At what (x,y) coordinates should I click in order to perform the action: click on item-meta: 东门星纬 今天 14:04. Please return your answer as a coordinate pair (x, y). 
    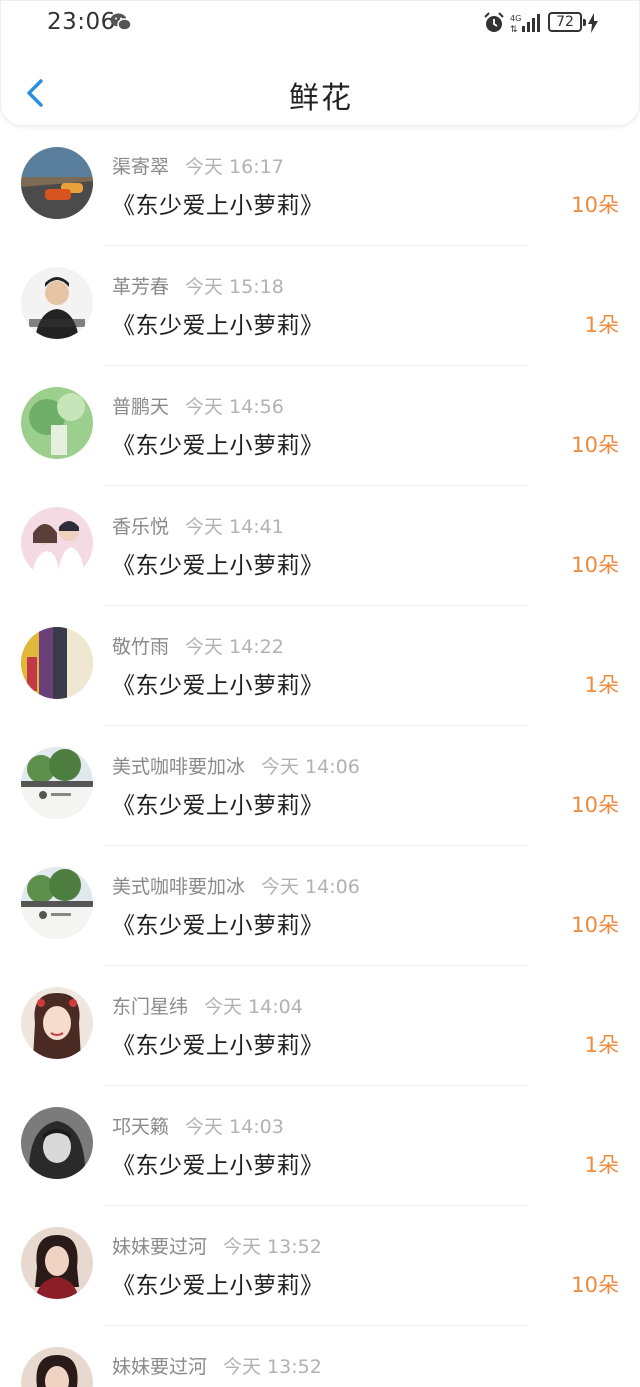
    Looking at the image, I should click on (207, 1005).